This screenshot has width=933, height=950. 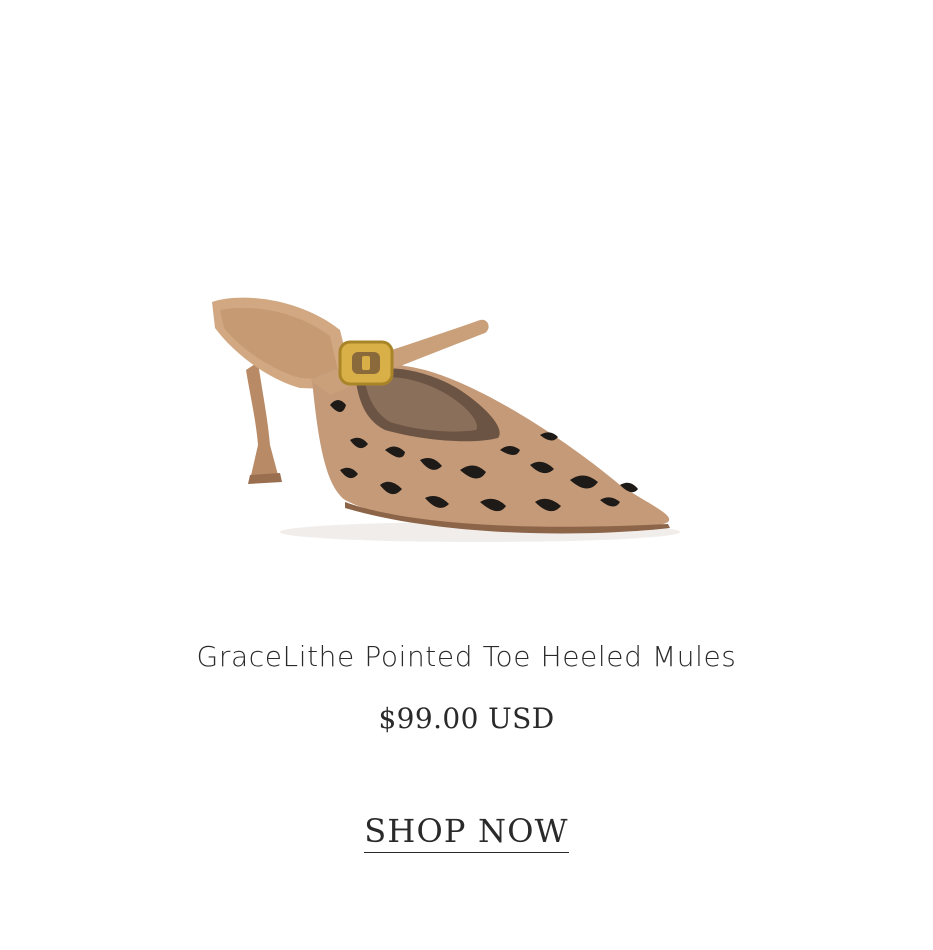 What do you see at coordinates (466, 718) in the screenshot?
I see `product-price: $99.00 USD` at bounding box center [466, 718].